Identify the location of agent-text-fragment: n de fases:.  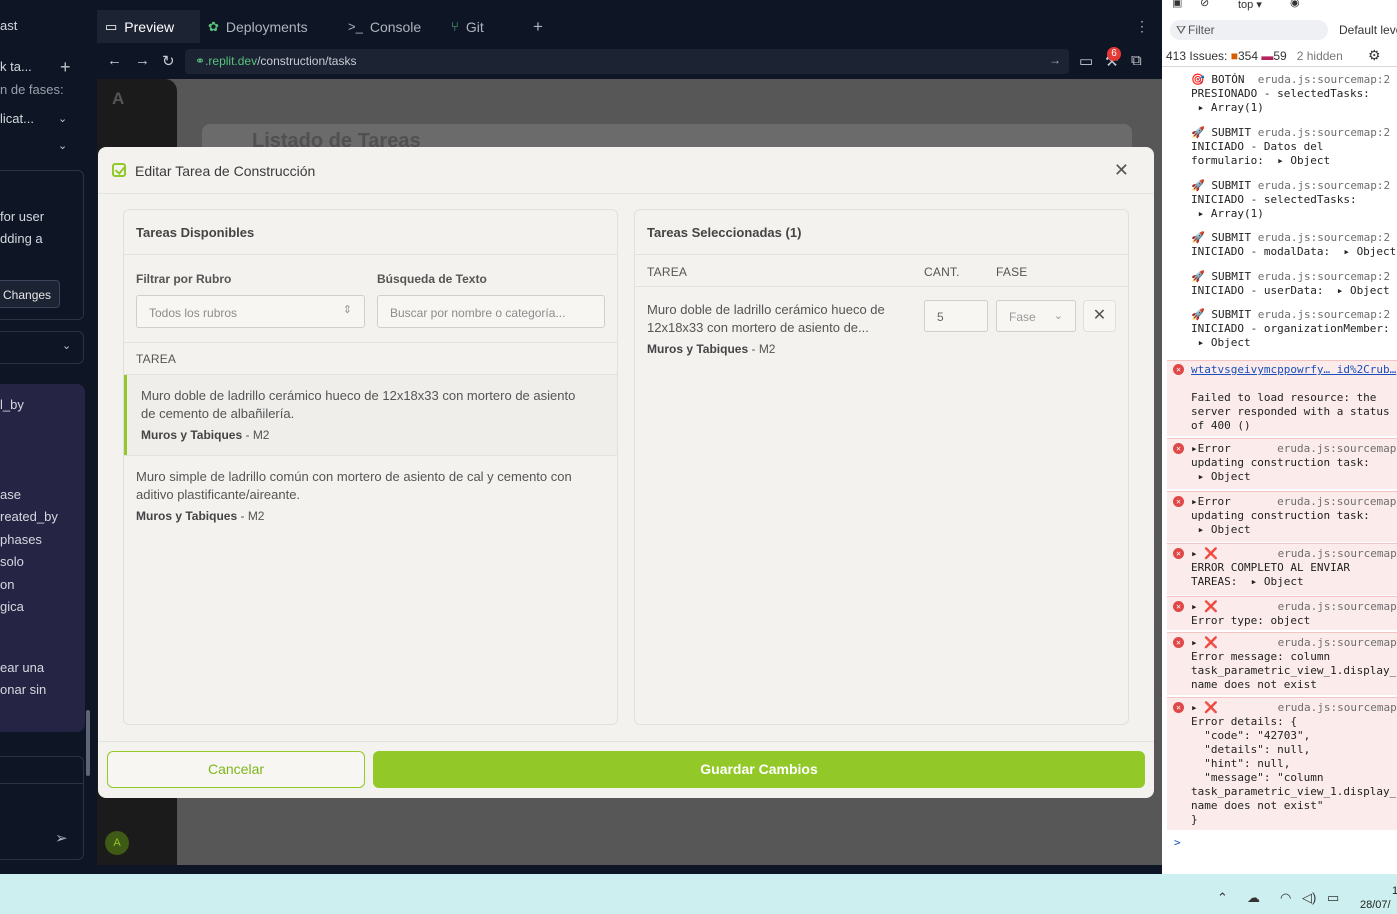
(32, 89).